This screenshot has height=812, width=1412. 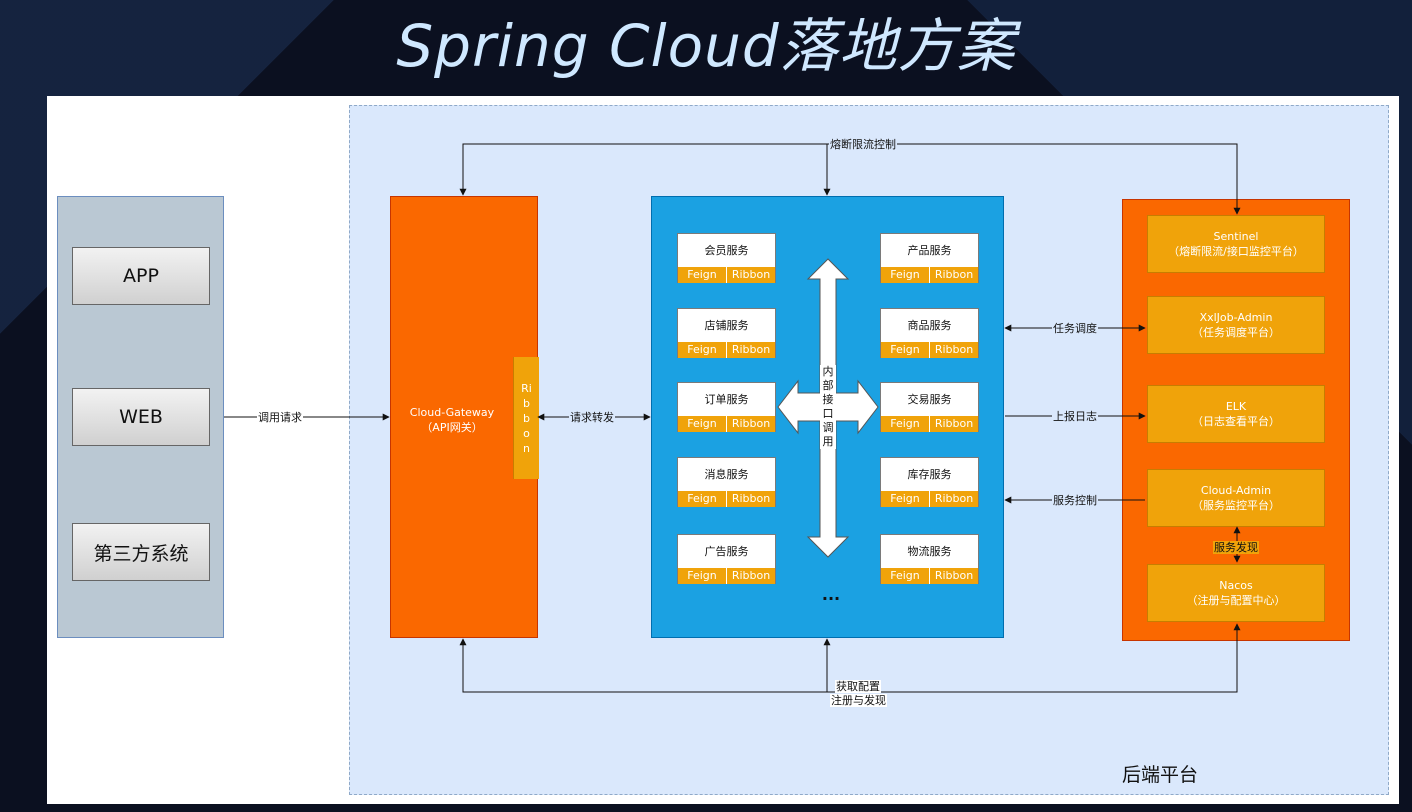 What do you see at coordinates (850, 179) in the screenshot?
I see `edge-circuit-break` at bounding box center [850, 179].